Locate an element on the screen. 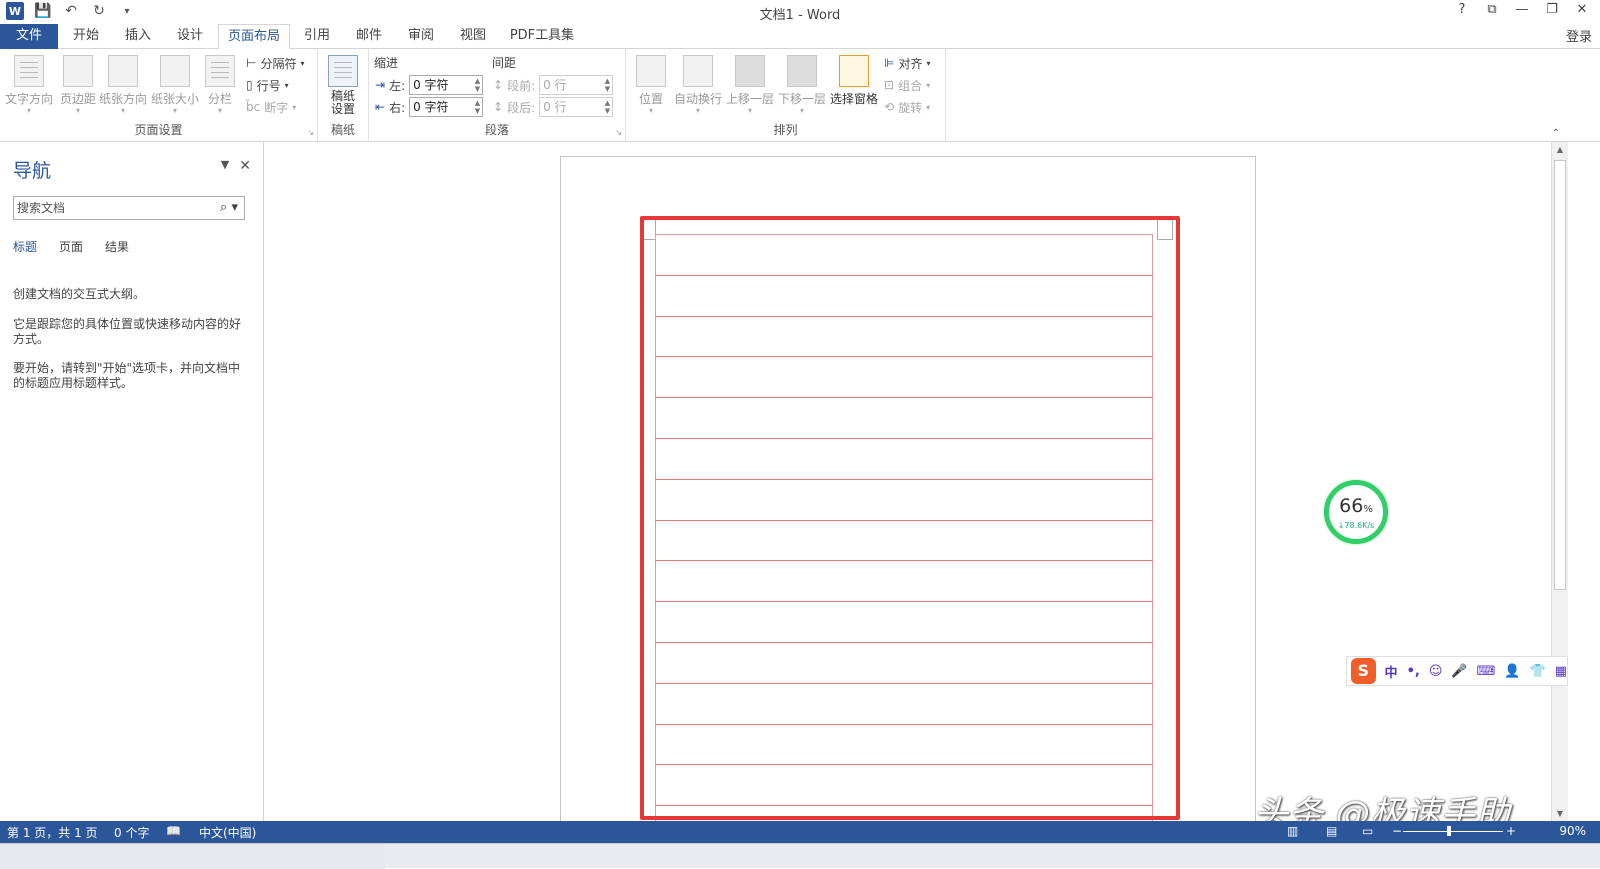 This screenshot has width=1600, height=869. rotate-label: 旋转 is located at coordinates (910, 107).